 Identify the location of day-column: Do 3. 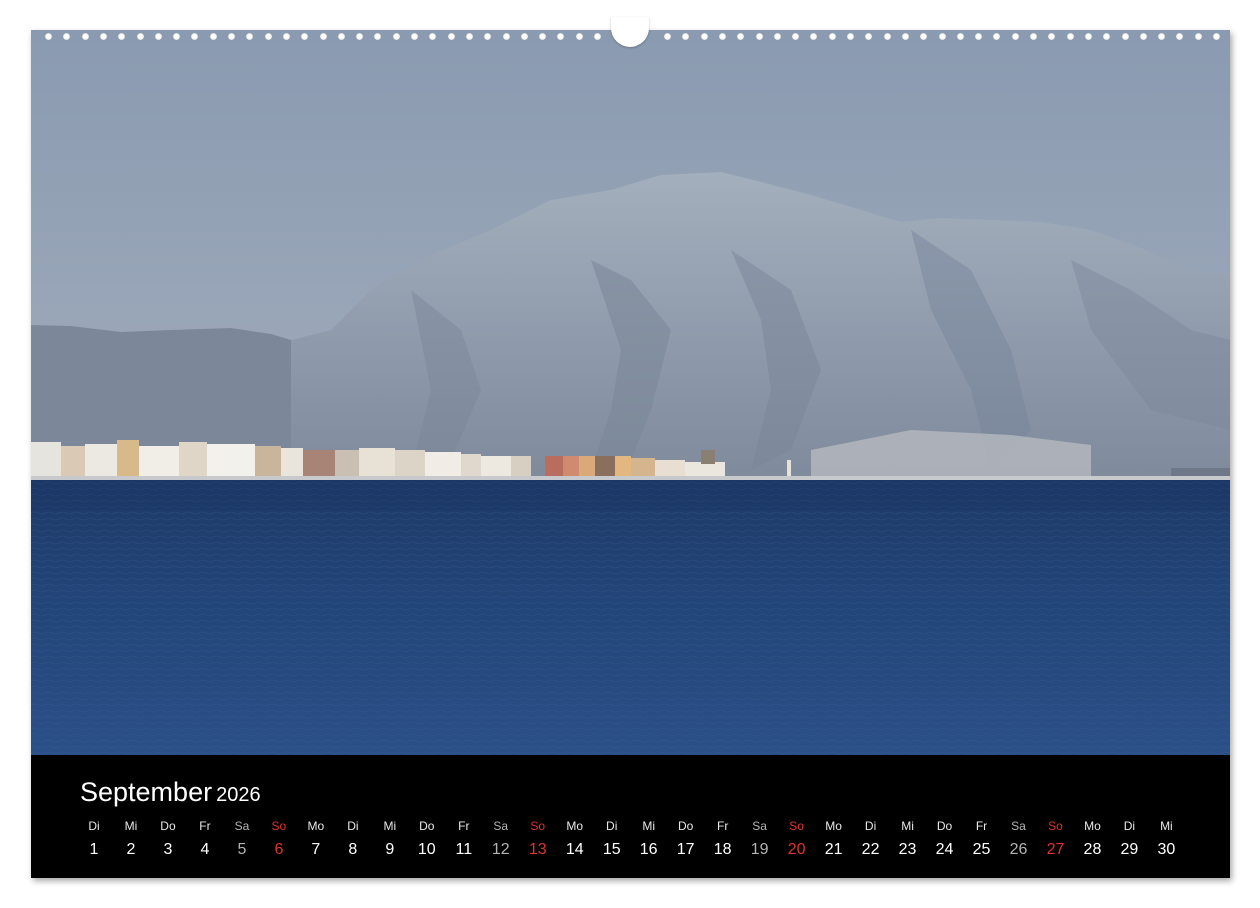
(168, 838).